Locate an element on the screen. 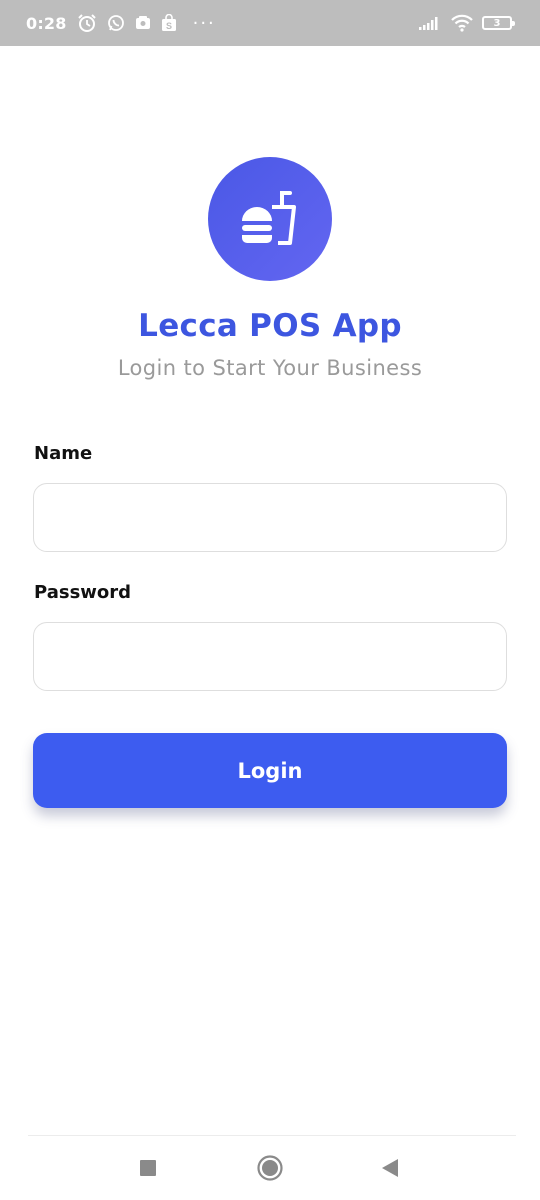 The image size is (540, 1200). image-icon is located at coordinates (143, 23).